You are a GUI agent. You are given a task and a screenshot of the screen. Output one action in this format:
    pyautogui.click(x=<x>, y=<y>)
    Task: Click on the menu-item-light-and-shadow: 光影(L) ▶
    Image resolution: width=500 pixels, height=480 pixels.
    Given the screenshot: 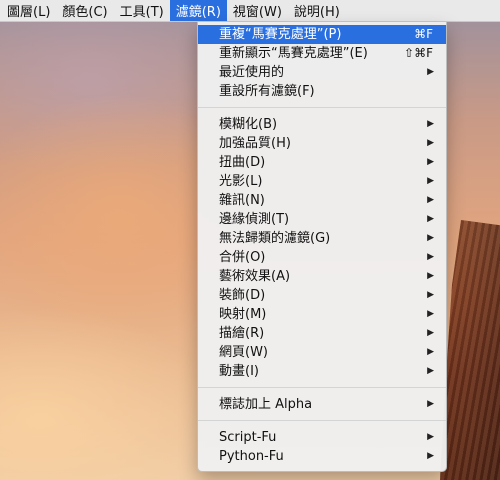 What is the action you would take?
    pyautogui.click(x=322, y=181)
    